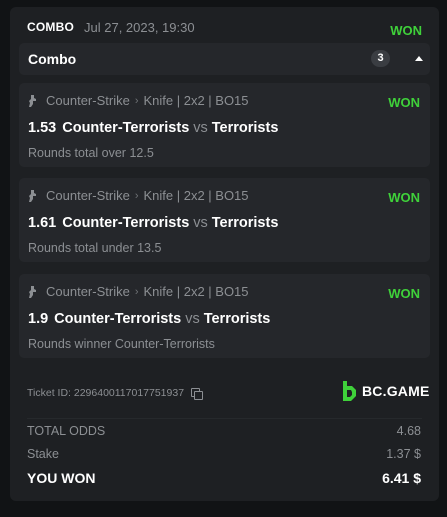 Image resolution: width=447 pixels, height=517 pixels. Describe the element at coordinates (52, 59) in the screenshot. I see `combo-title: Combo` at that location.